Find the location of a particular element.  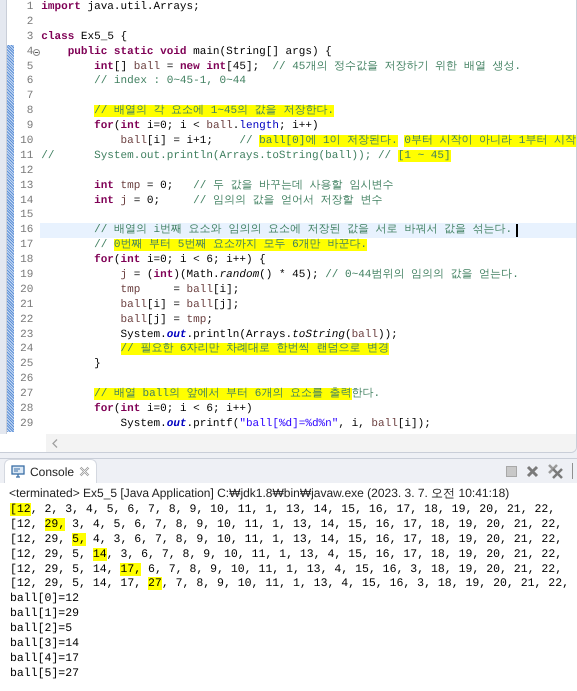

console-output-line: ball[4]=17 is located at coordinates (45, 659).